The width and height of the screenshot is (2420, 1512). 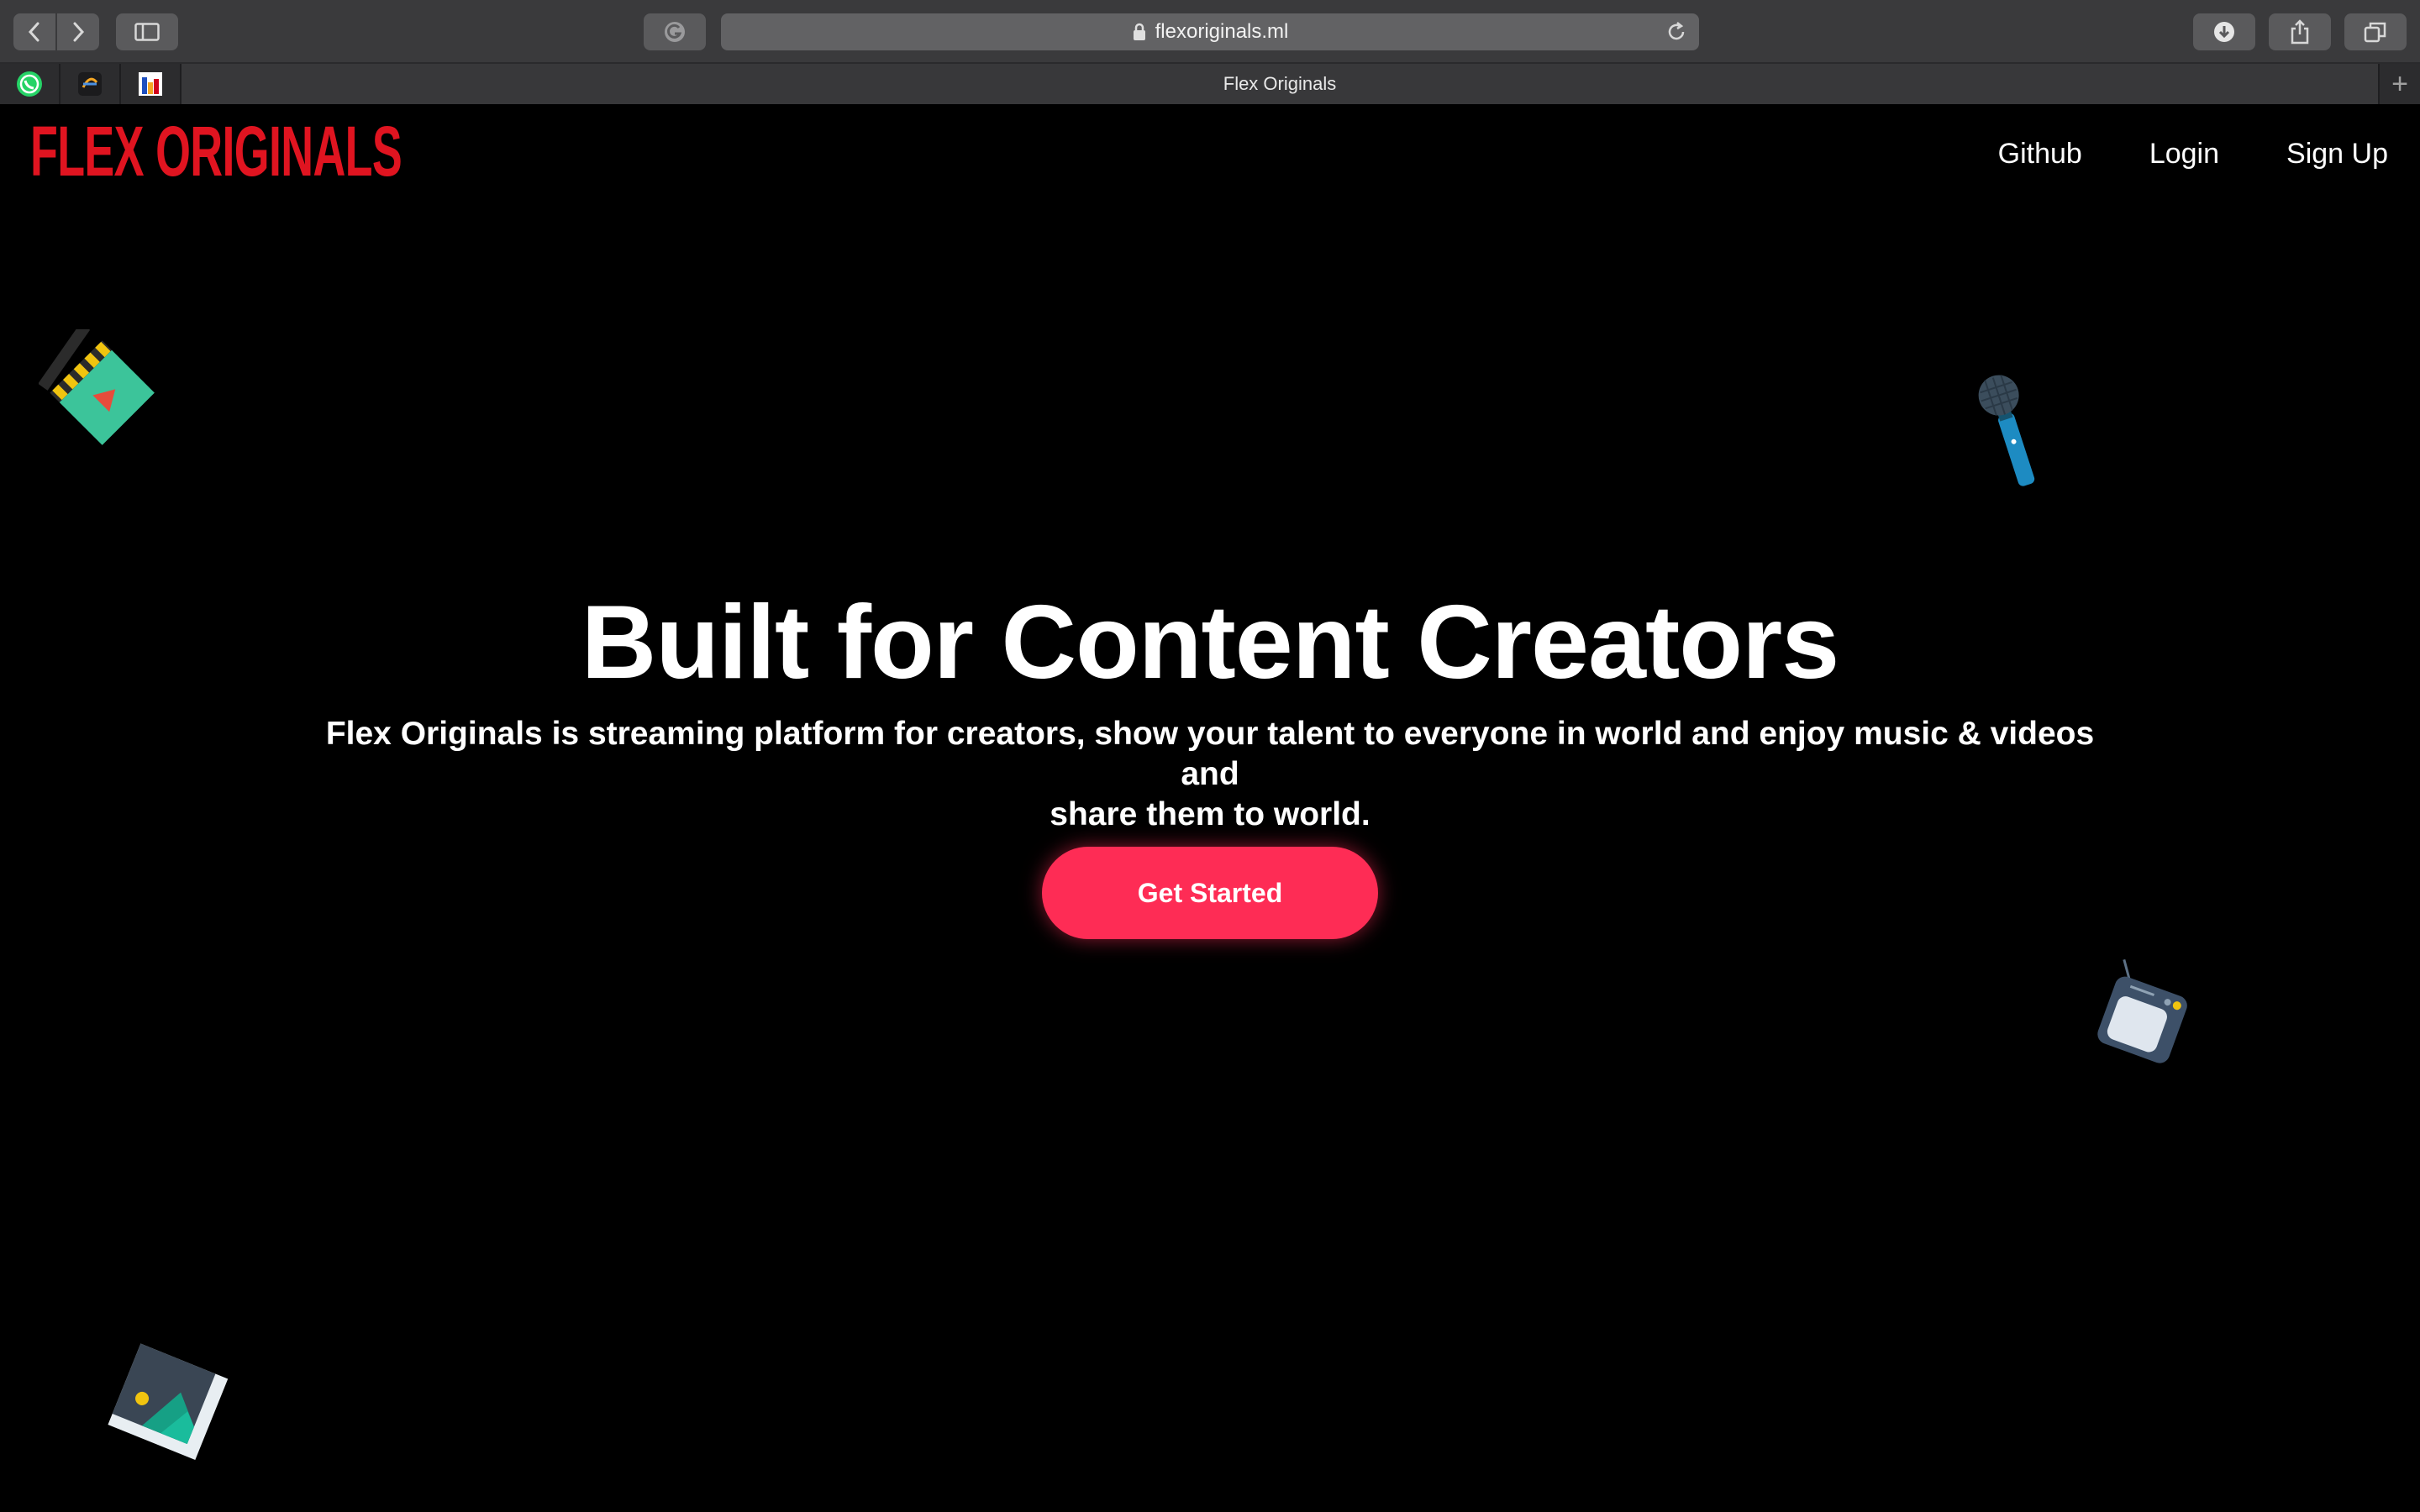 I want to click on reload-icon, so click(x=1676, y=35).